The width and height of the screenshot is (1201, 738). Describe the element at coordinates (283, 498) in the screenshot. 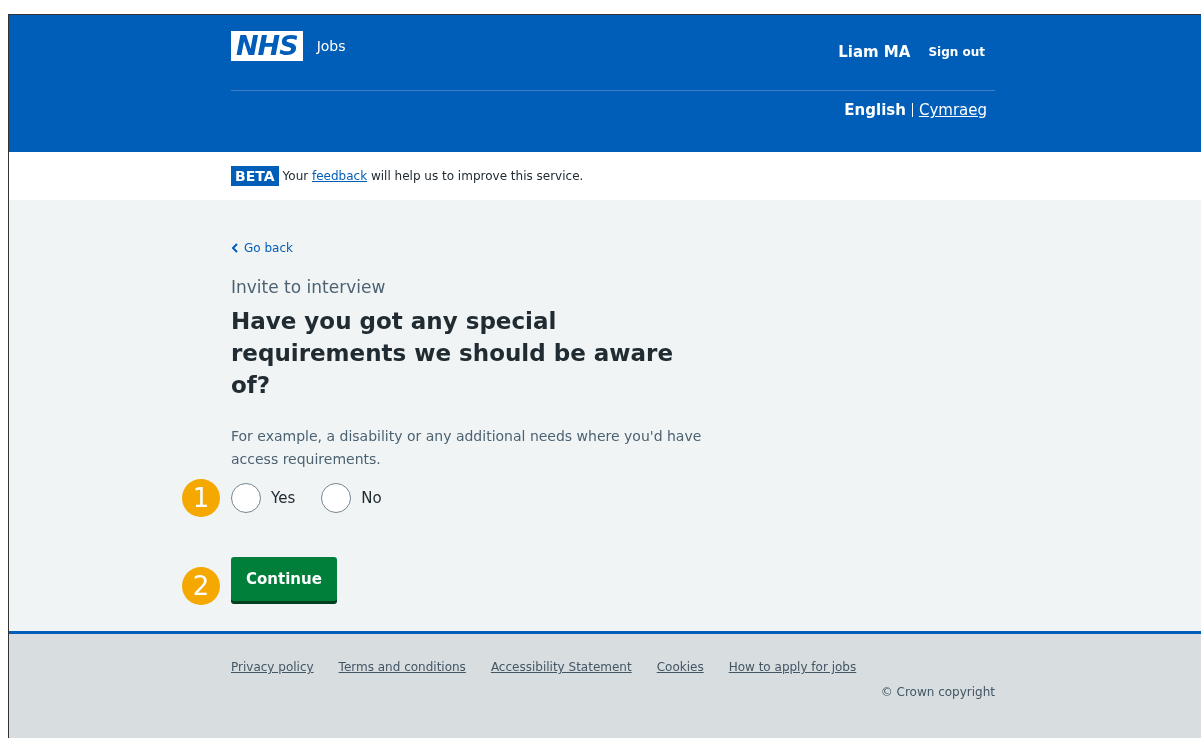

I see `radio-label: Yes` at that location.